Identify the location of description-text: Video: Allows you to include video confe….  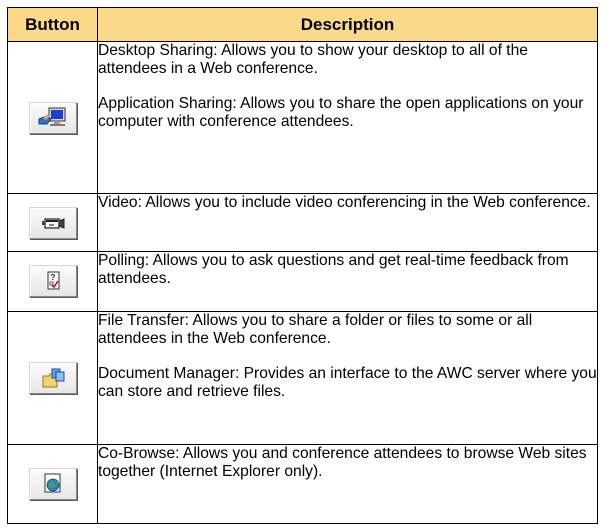
(344, 203).